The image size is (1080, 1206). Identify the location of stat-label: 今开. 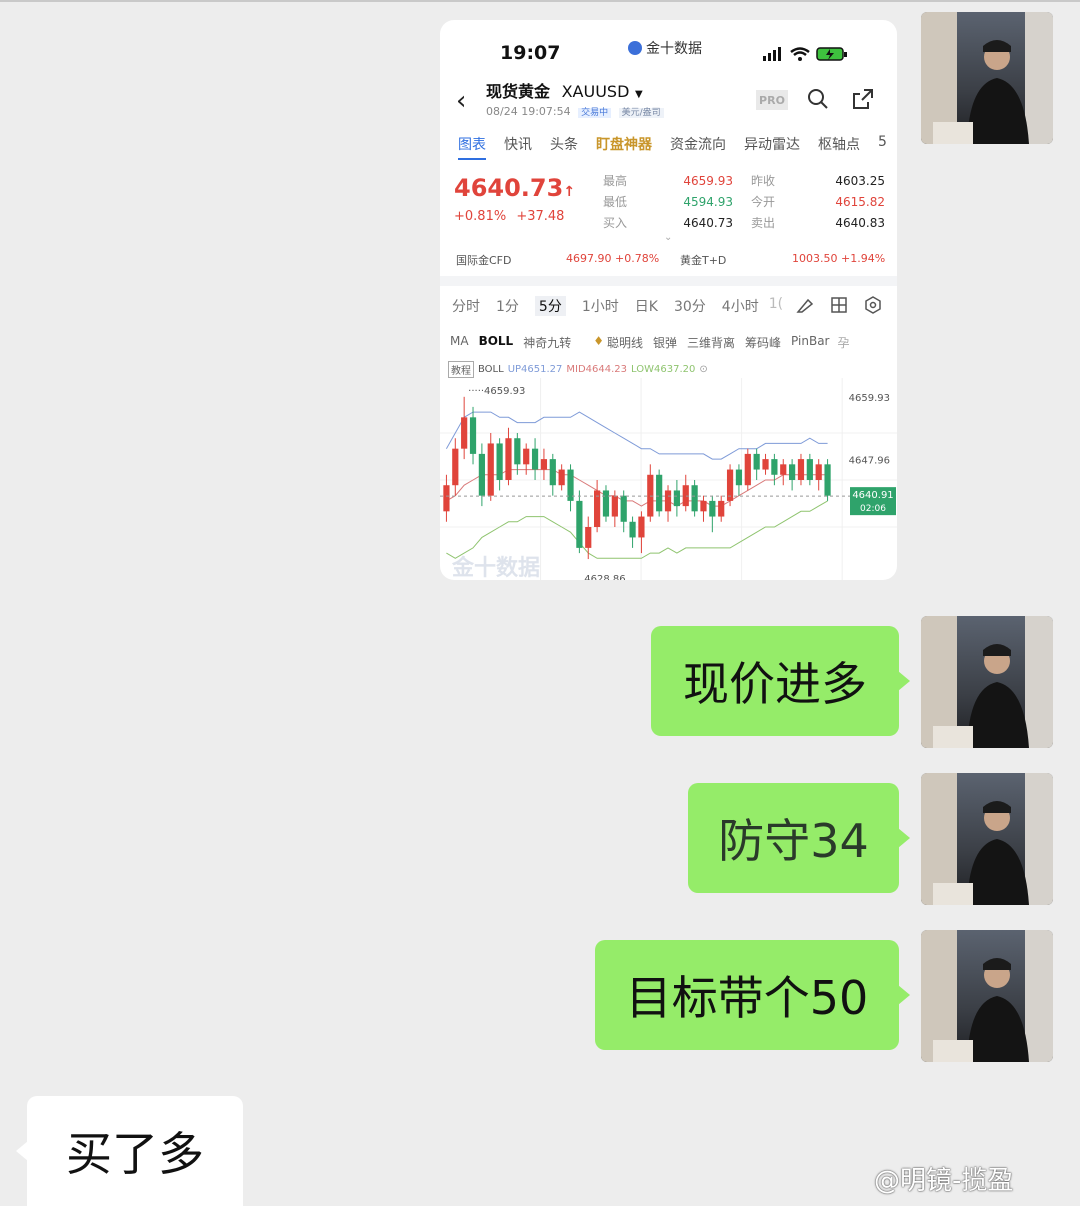
(763, 202).